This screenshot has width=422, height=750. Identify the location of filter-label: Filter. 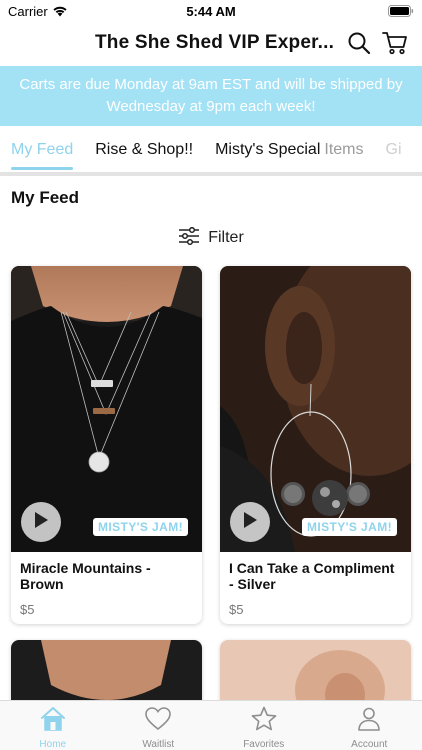
(226, 237).